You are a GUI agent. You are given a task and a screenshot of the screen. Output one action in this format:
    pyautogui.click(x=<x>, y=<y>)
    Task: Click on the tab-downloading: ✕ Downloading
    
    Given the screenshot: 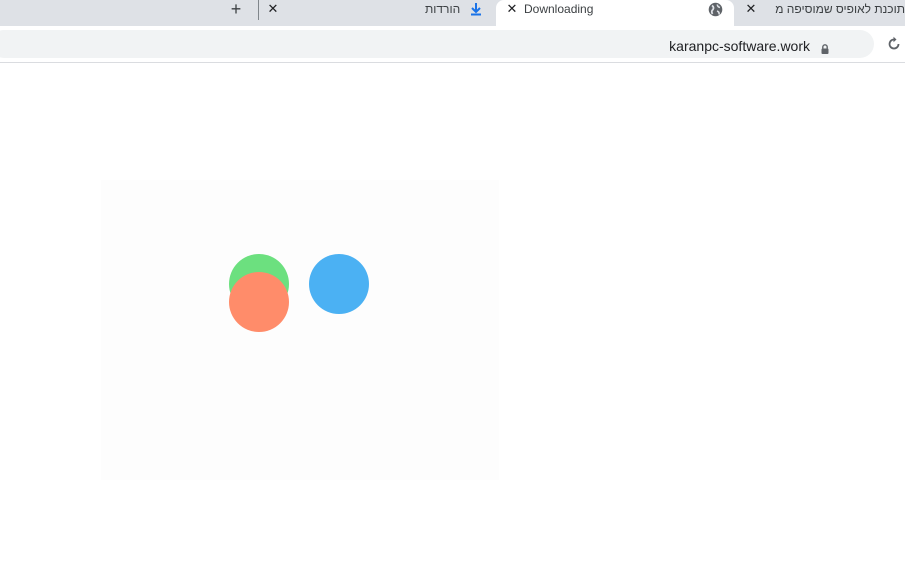 What is the action you would take?
    pyautogui.click(x=615, y=13)
    